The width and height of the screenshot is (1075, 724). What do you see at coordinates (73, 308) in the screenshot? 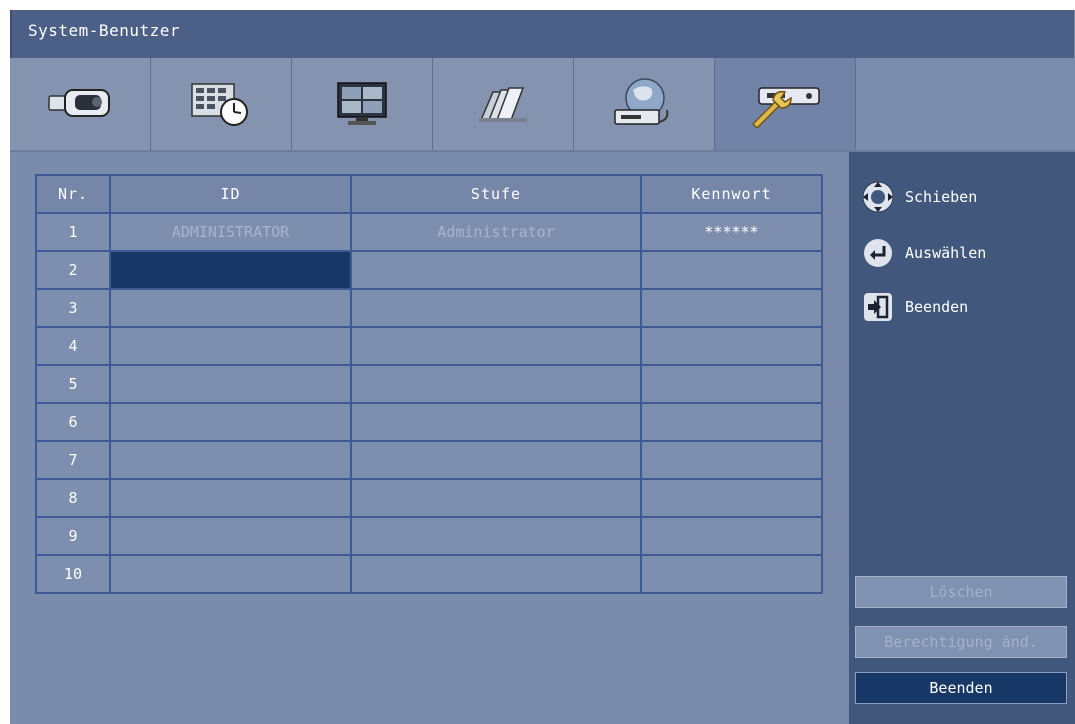
I see `cell-nr: 3` at bounding box center [73, 308].